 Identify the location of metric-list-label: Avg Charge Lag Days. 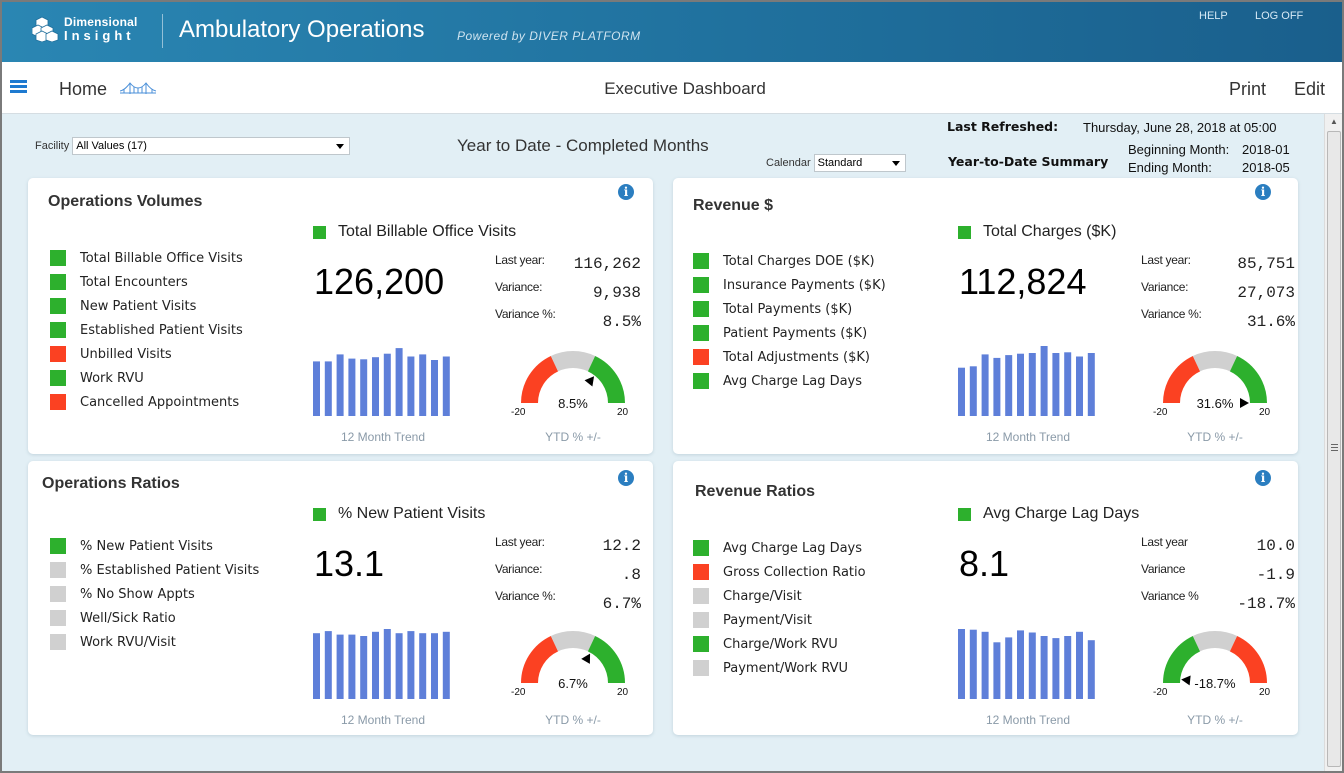
(793, 548).